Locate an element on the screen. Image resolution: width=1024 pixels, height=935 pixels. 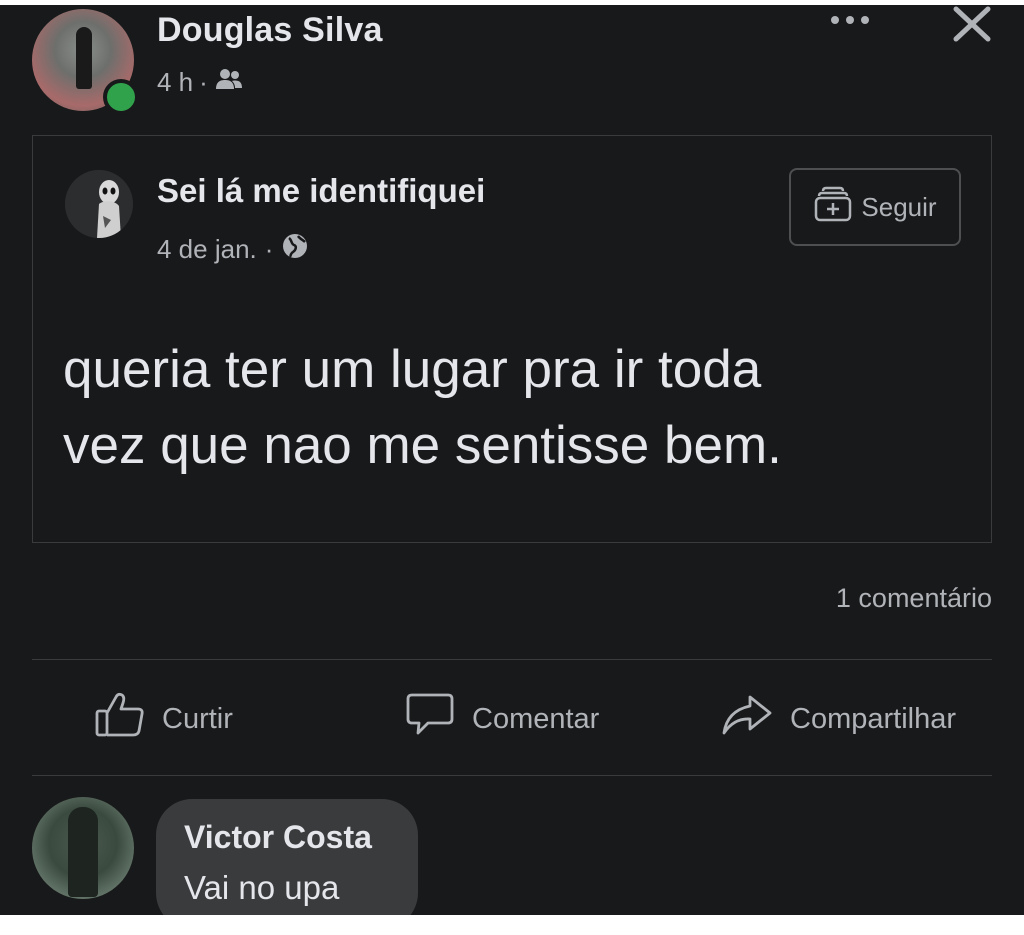
page-name: Sei lá me identifiquei is located at coordinates (321, 191).